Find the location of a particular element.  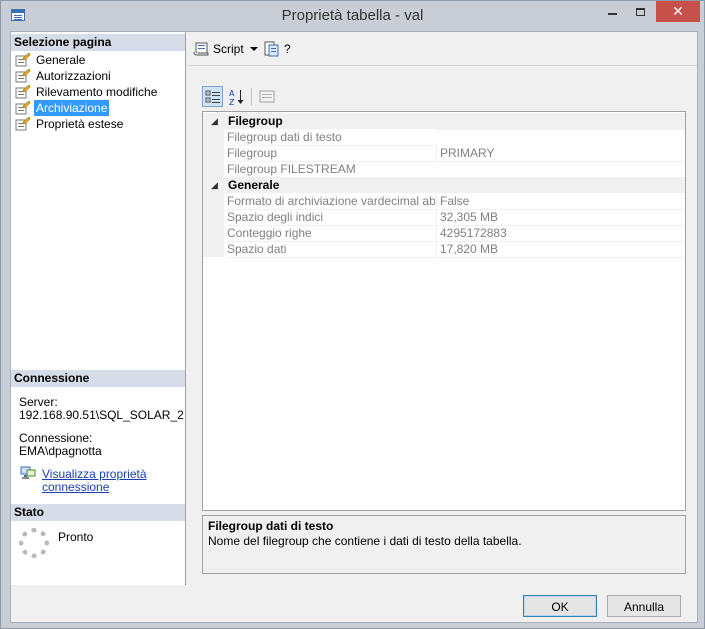

status-text: Pronto is located at coordinates (76, 537).